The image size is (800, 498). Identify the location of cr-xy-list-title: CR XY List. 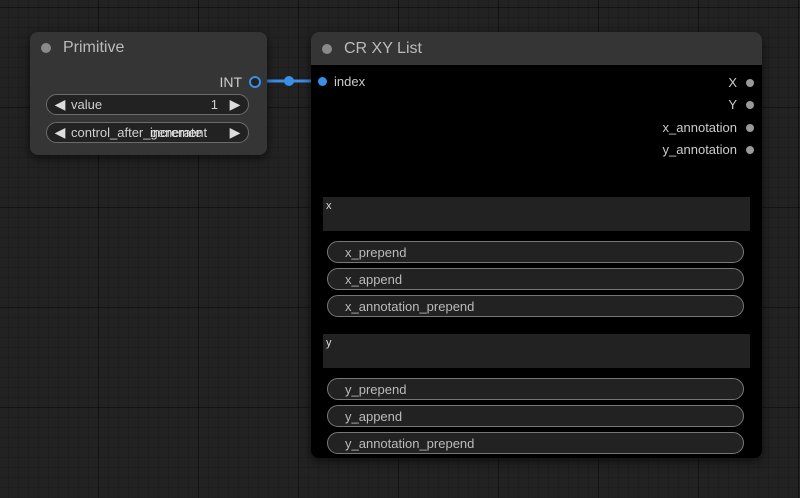
(383, 48).